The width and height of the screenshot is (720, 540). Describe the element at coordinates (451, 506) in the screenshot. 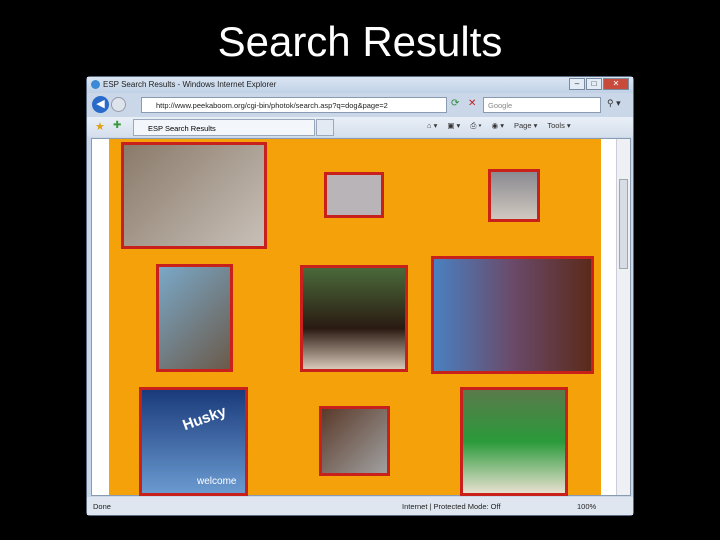

I see `security-zone: Internet | Protected Mode: Off` at that location.